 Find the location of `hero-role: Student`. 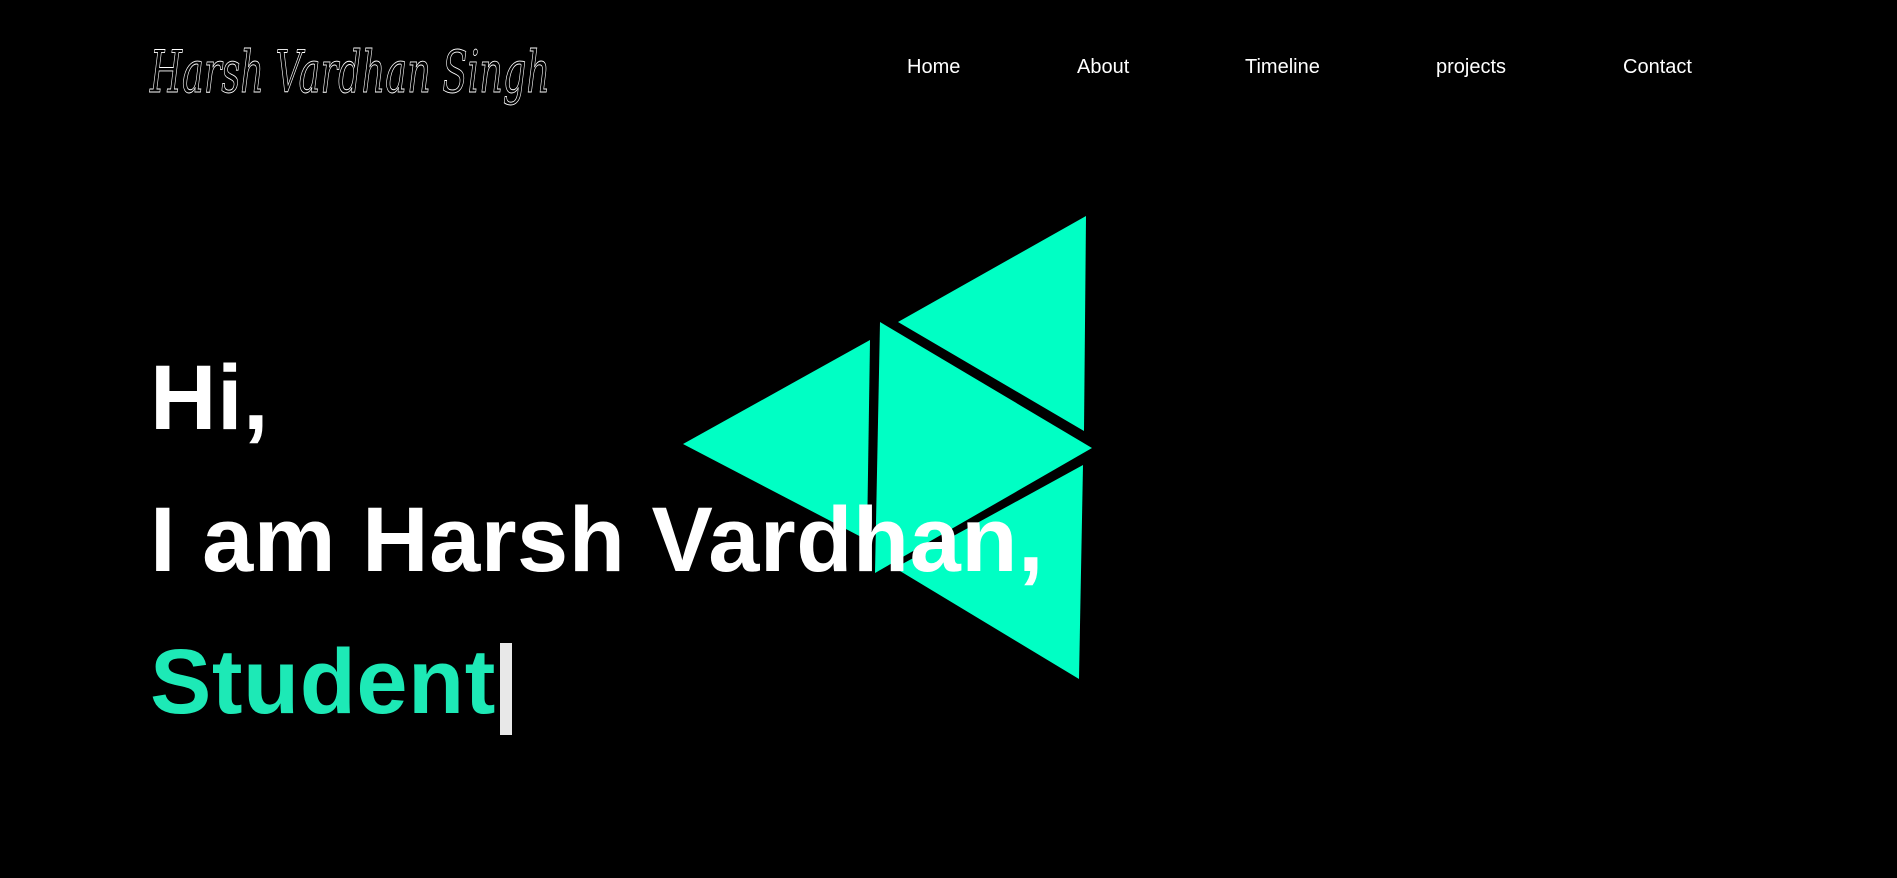

hero-role: Student is located at coordinates (323, 682).